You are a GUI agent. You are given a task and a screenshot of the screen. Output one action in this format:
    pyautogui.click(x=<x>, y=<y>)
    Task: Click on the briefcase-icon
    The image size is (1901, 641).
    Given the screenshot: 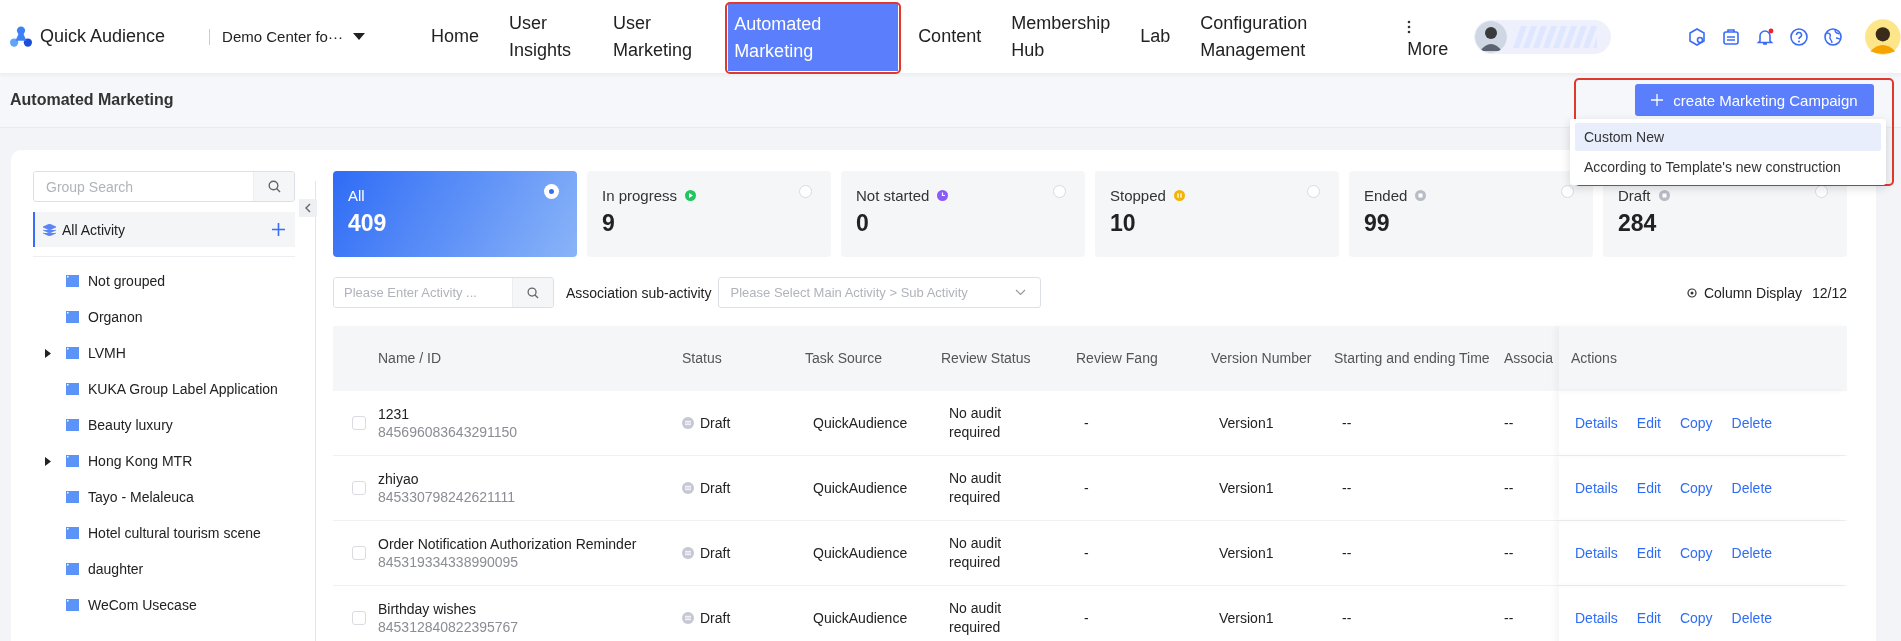 What is the action you would take?
    pyautogui.click(x=1731, y=36)
    